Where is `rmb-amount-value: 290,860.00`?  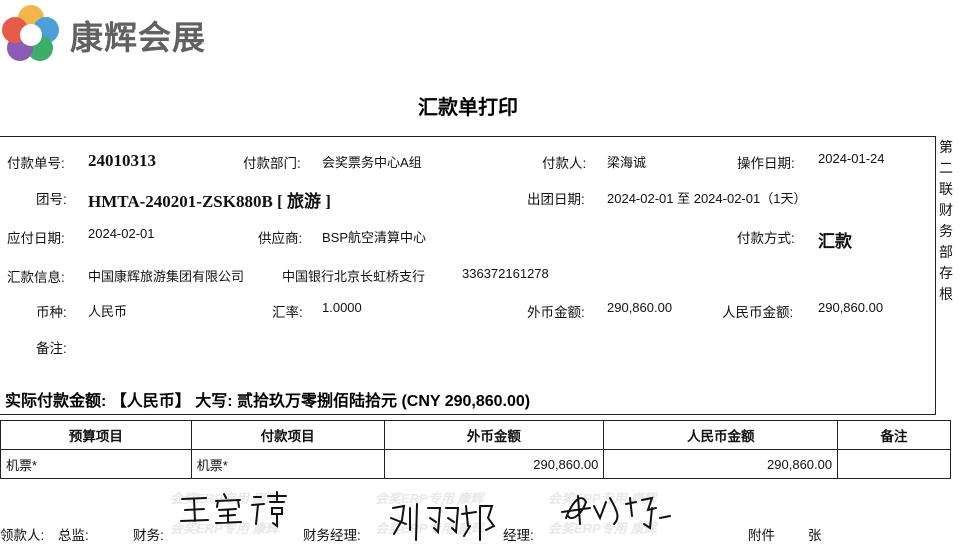 rmb-amount-value: 290,860.00 is located at coordinates (851, 307).